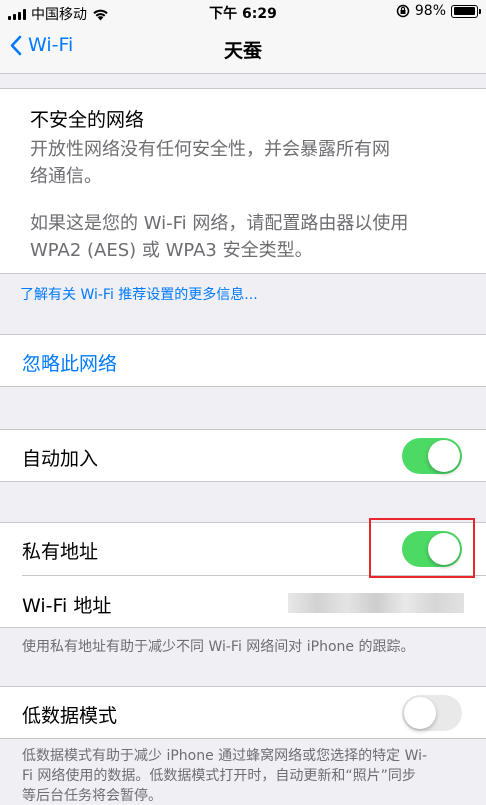 The height and width of the screenshot is (805, 486). Describe the element at coordinates (69, 362) in the screenshot. I see `forget-network-button: 忽略此网络` at that location.